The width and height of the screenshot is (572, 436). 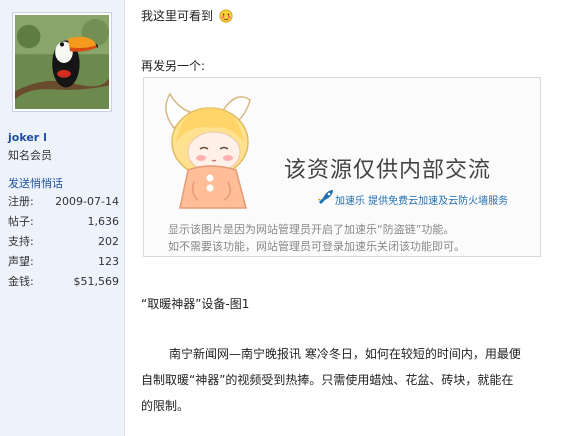 I want to click on article-paragraph-line-3: 的限制。, so click(x=165, y=406).